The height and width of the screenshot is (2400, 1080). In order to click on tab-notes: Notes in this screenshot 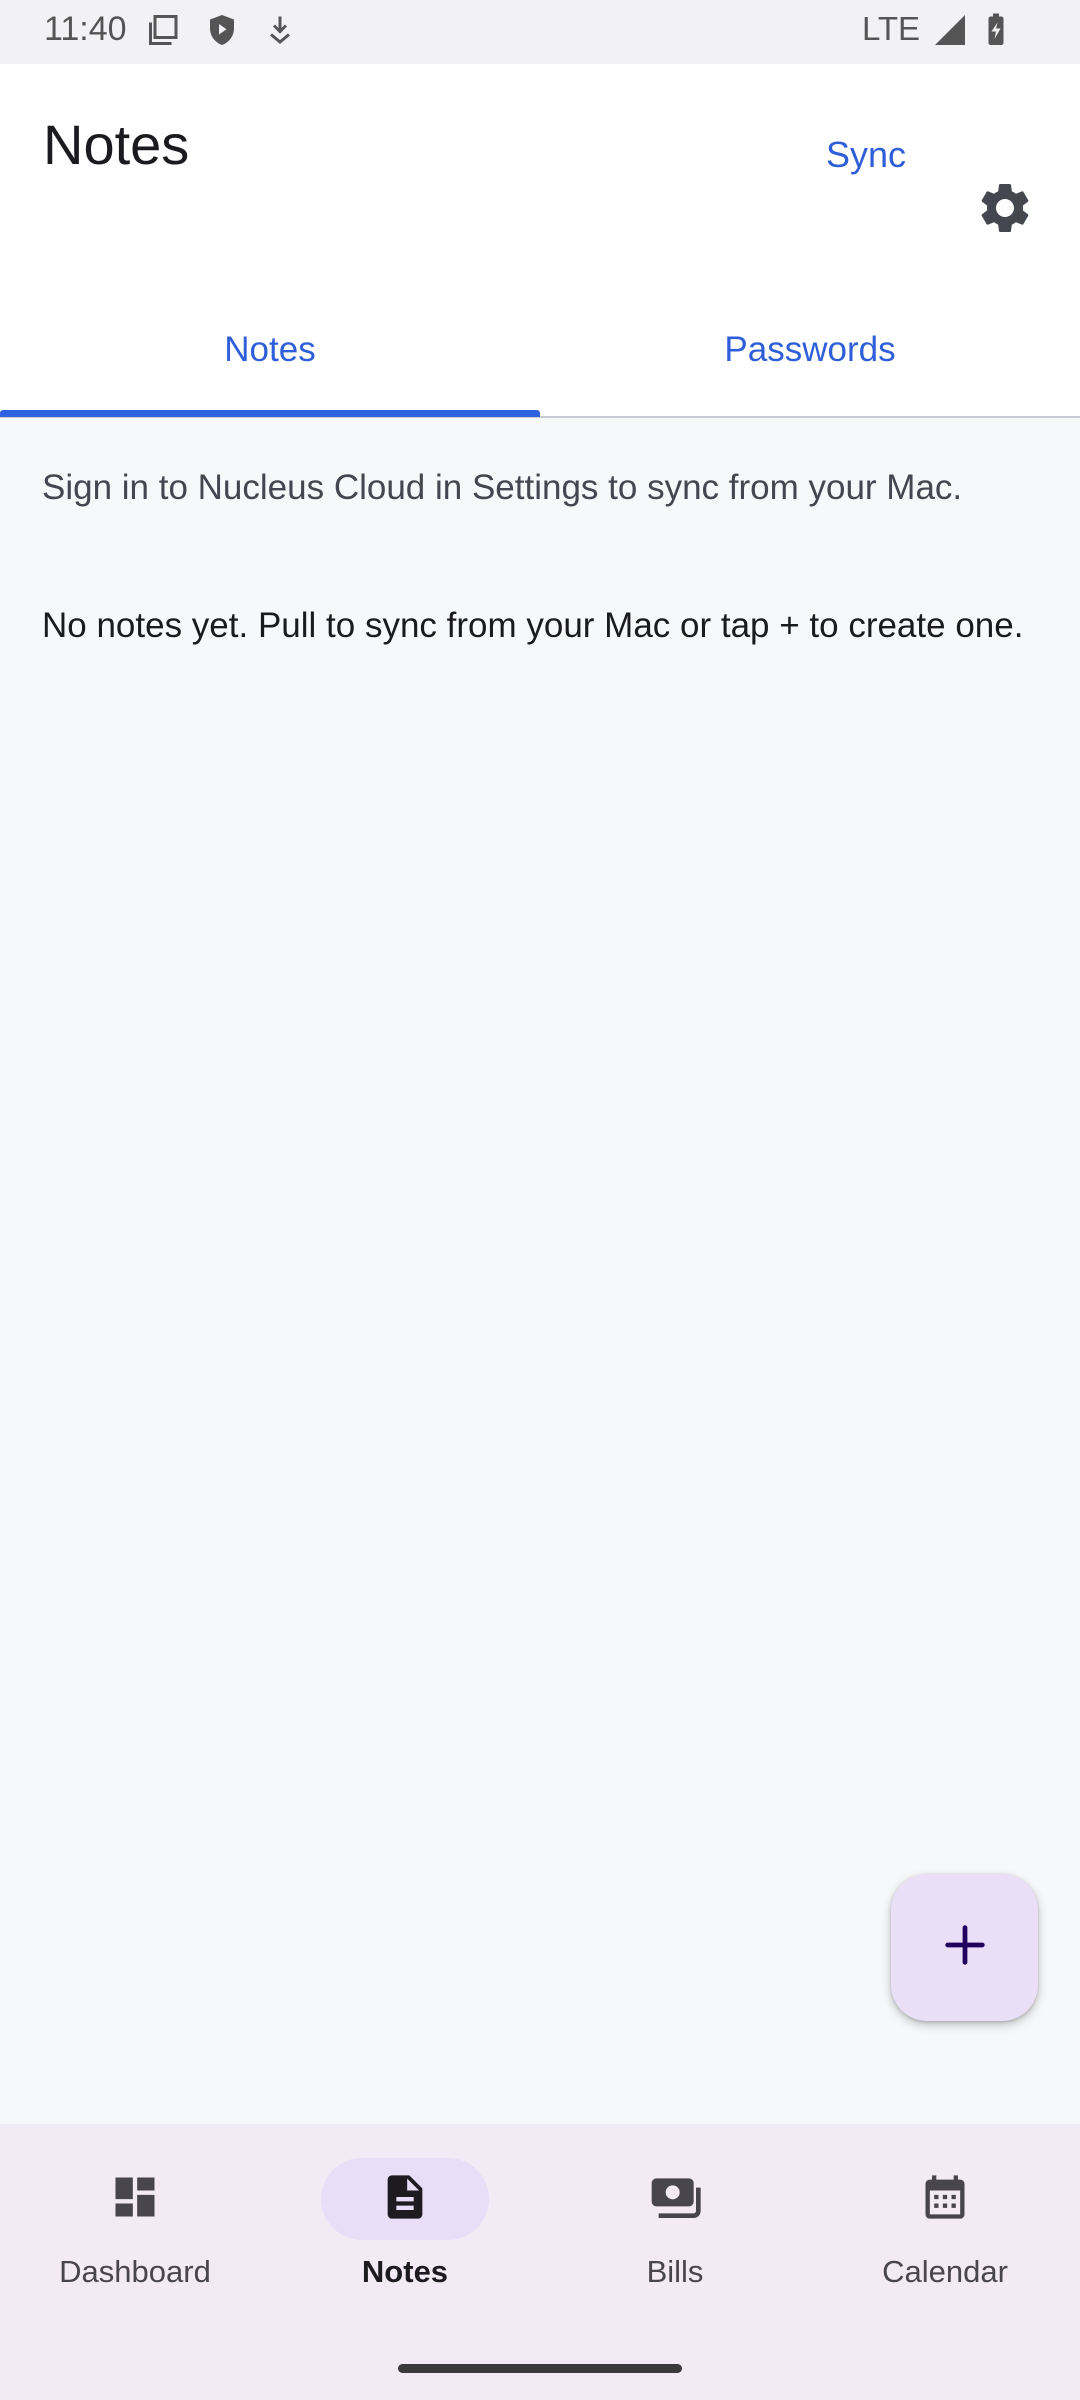, I will do `click(270, 350)`.